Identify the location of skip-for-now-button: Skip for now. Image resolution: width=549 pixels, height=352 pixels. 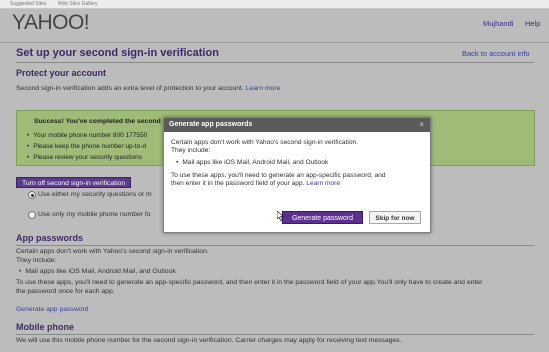
(395, 217).